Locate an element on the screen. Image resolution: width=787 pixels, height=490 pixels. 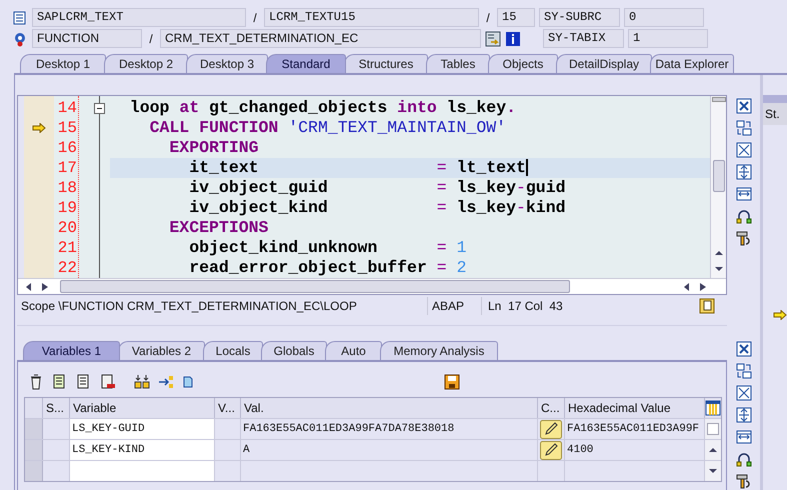
hex-cell-text: FA163E55AC011ED3A99F is located at coordinates (633, 429).